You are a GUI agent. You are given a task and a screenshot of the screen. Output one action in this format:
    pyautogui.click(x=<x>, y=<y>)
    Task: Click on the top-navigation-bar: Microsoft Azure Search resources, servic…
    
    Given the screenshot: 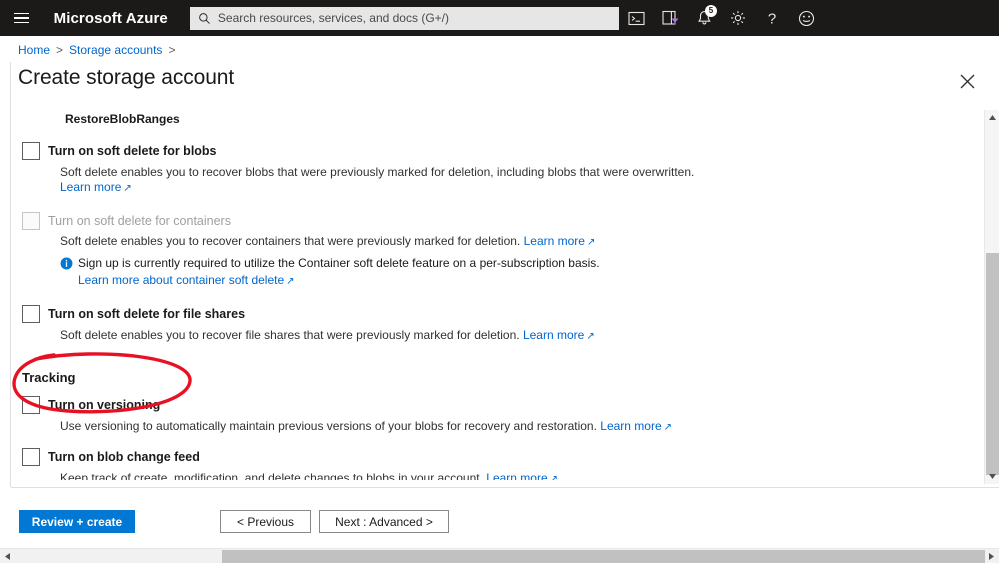 What is the action you would take?
    pyautogui.click(x=499, y=18)
    